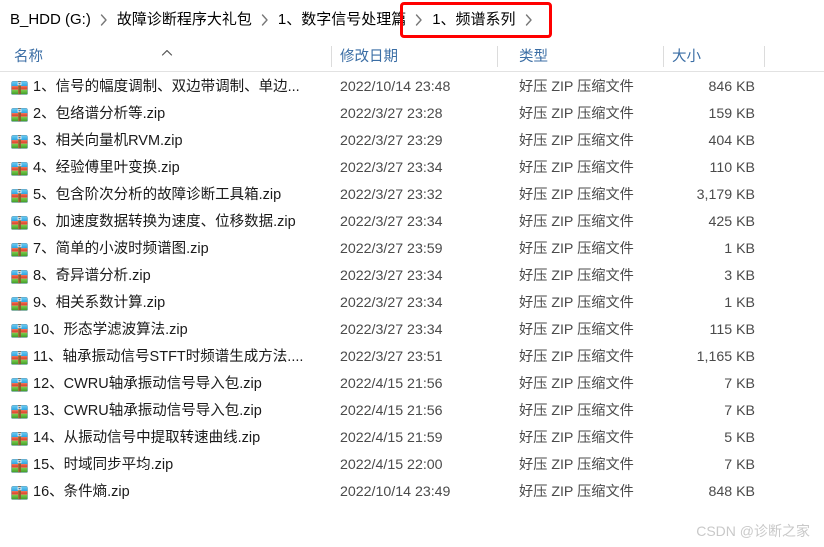 The height and width of the screenshot is (547, 824). What do you see at coordinates (178, 492) in the screenshot?
I see `file-name-cell: 16、条件熵.zip` at bounding box center [178, 492].